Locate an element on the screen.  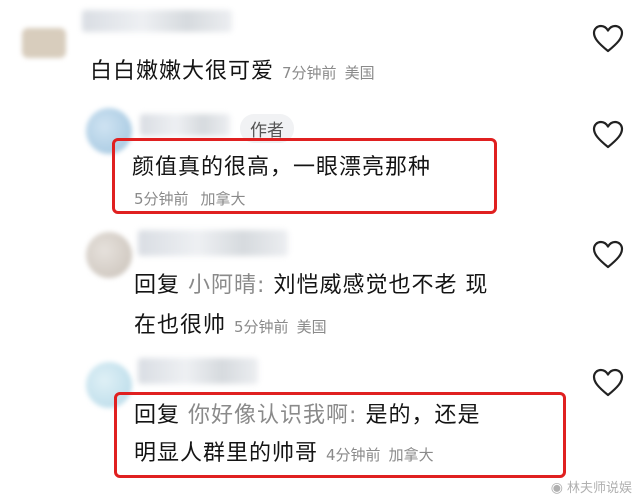
reply-prefix: 回复 is located at coordinates (157, 285).